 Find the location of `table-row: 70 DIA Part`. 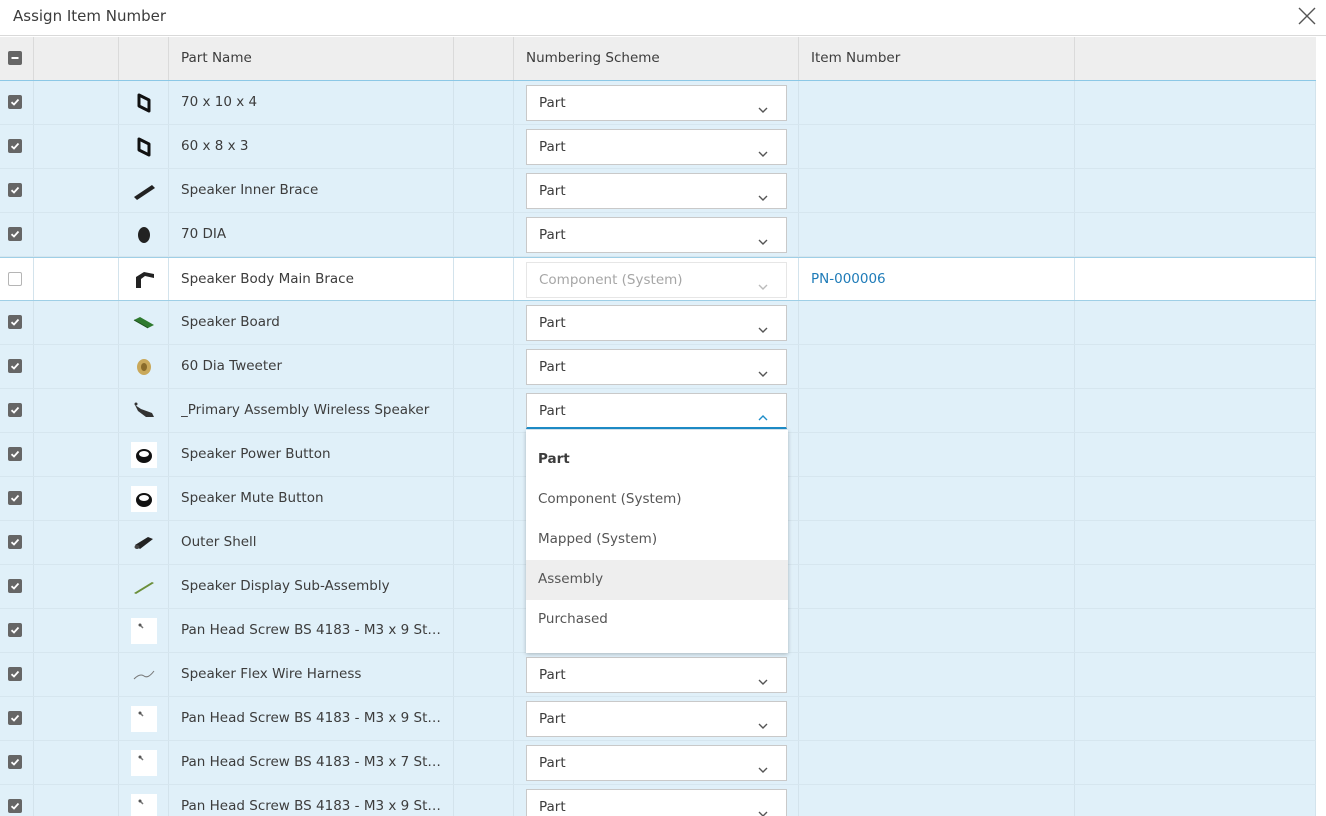

table-row: 70 DIA Part is located at coordinates (658, 235).